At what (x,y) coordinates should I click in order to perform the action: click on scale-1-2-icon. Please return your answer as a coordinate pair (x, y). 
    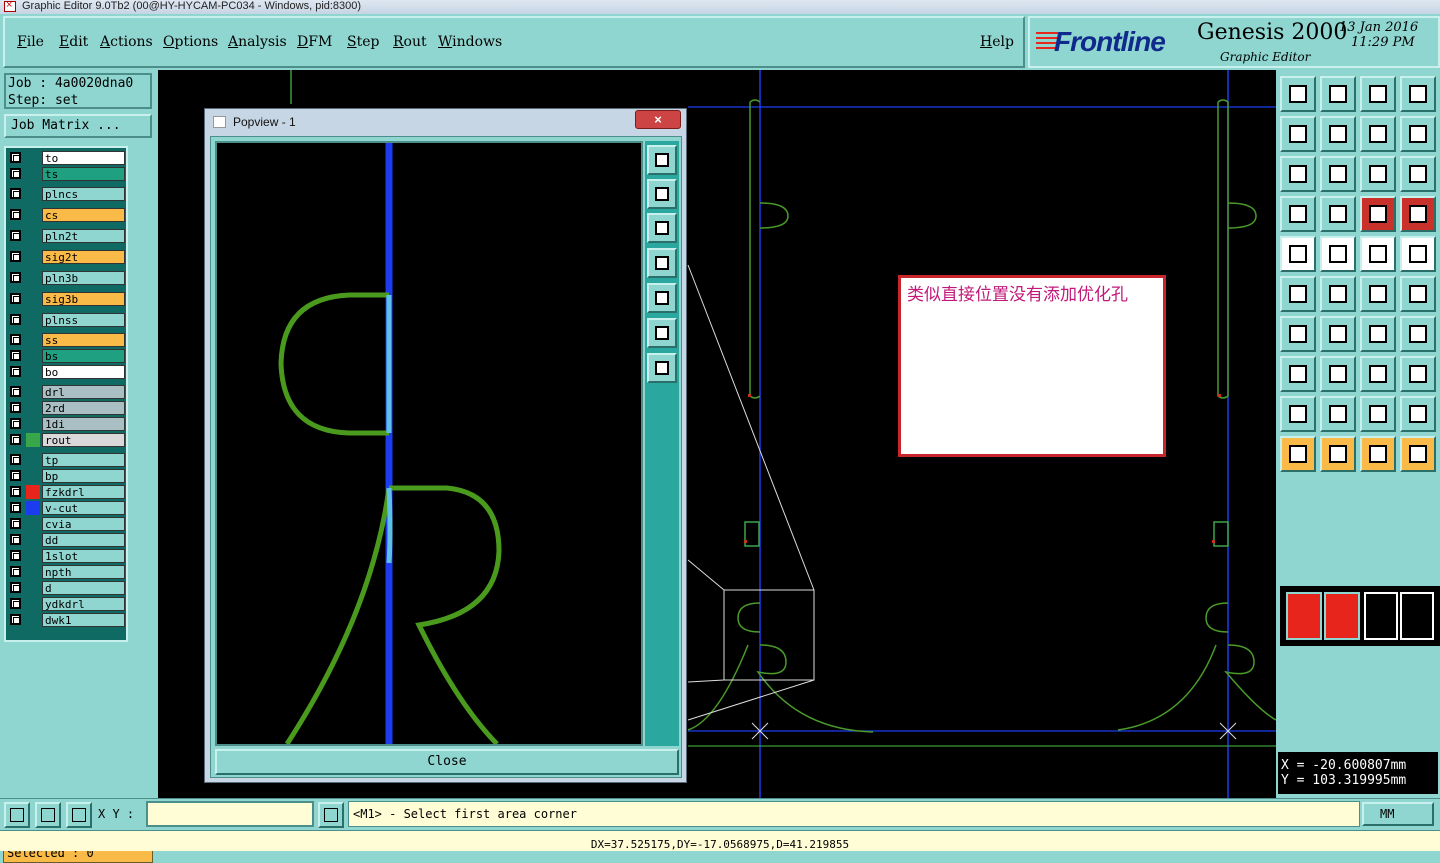
    Looking at the image, I should click on (1378, 174).